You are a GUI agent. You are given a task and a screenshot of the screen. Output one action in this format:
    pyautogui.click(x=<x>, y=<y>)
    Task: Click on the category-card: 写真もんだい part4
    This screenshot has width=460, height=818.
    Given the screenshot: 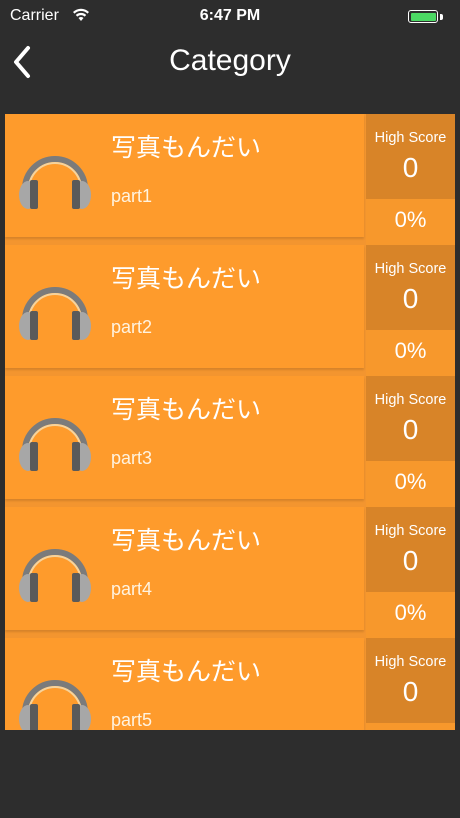 What is the action you would take?
    pyautogui.click(x=184, y=568)
    